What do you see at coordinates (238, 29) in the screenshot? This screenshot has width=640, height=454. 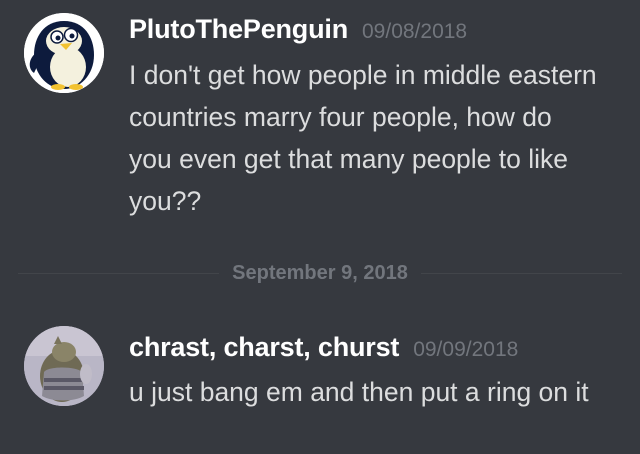 I see `username: PlutoThePenguin` at bounding box center [238, 29].